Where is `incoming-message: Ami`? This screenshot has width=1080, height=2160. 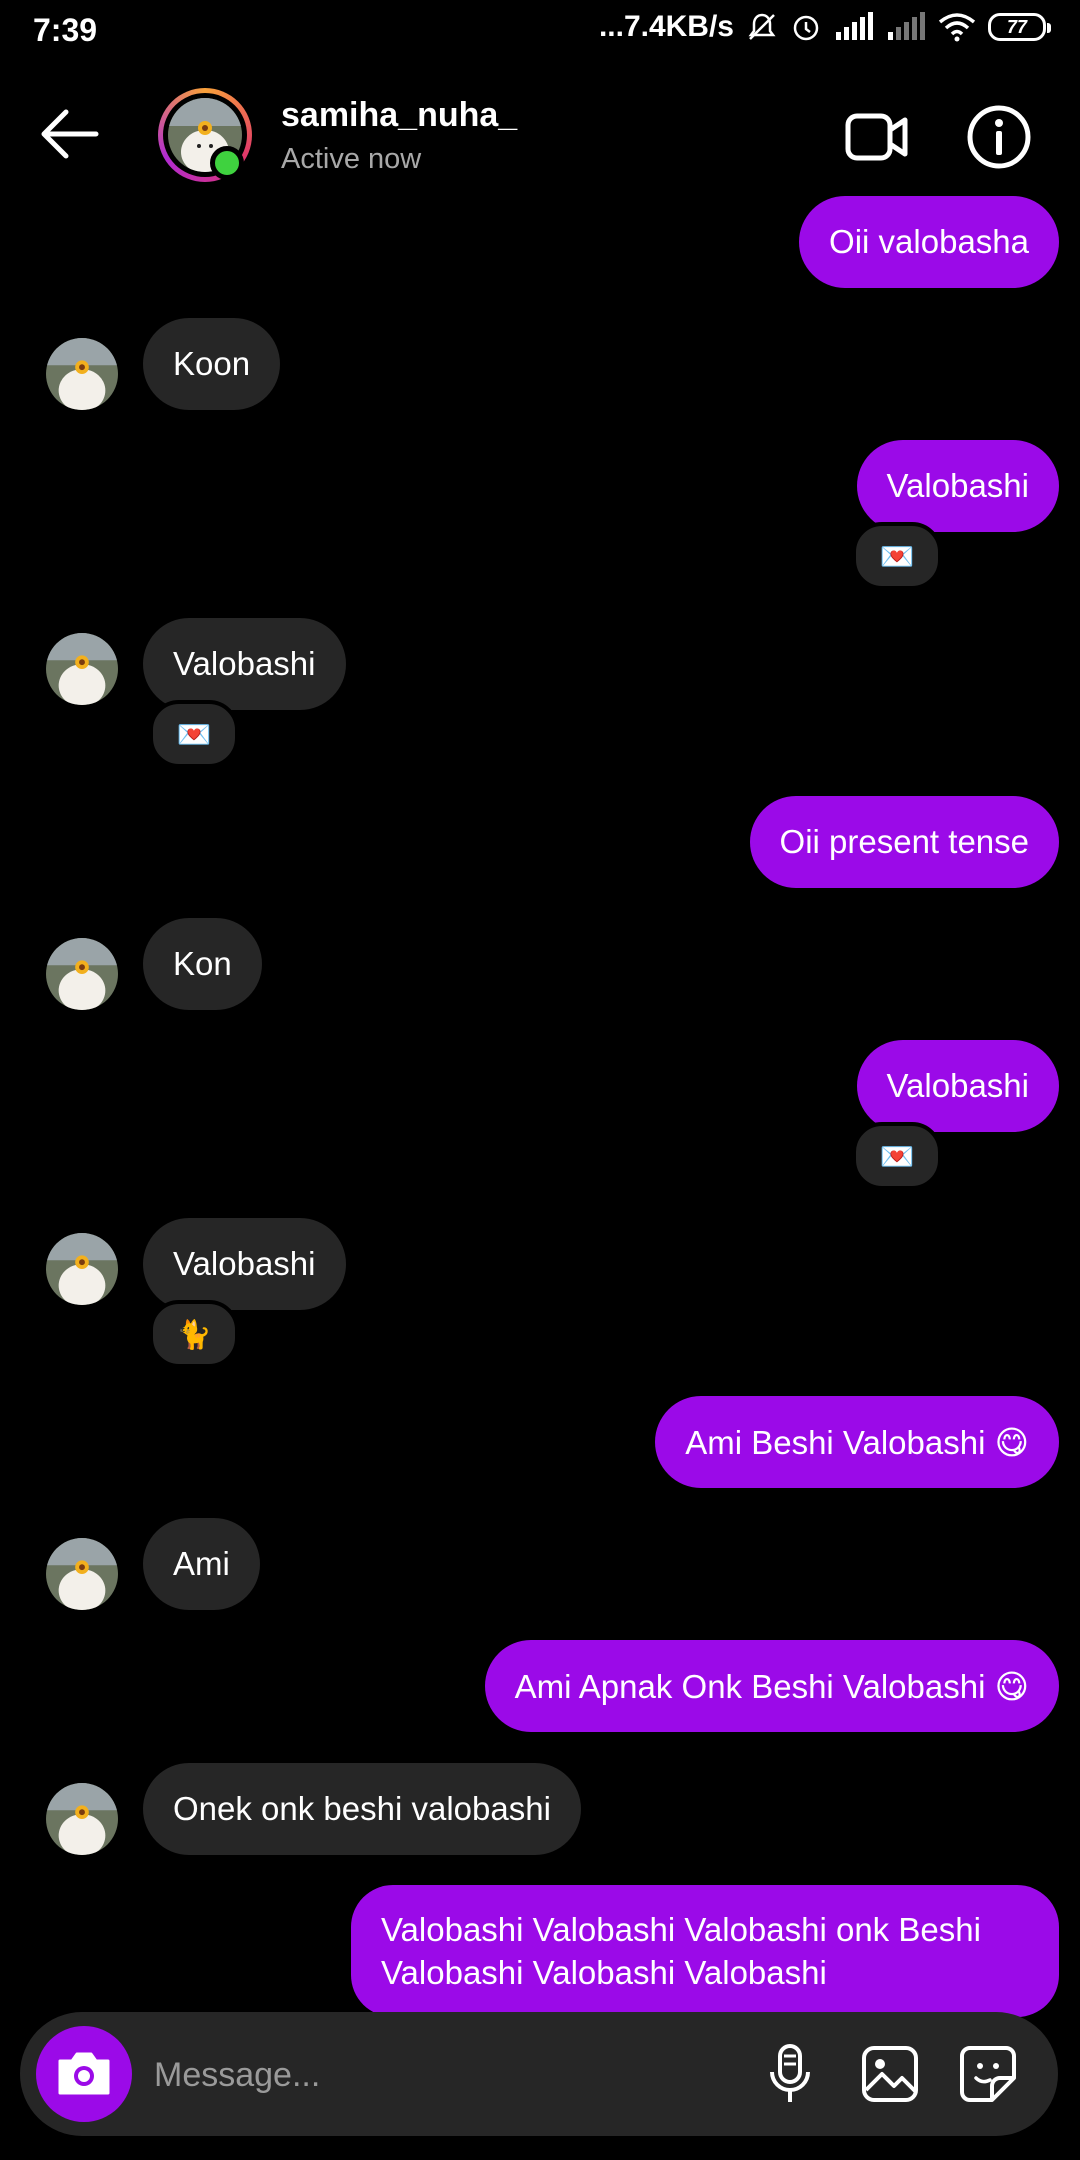 incoming-message: Ami is located at coordinates (201, 1564).